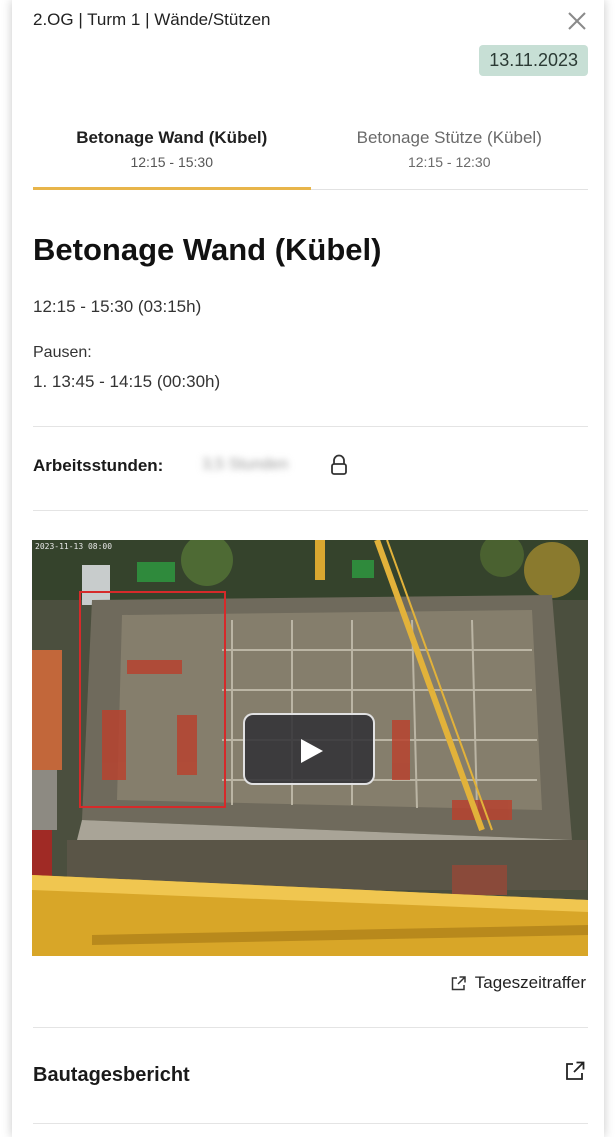 Image resolution: width=616 pixels, height=1137 pixels. I want to click on timelapse-link: Tageszeitraffer, so click(518, 983).